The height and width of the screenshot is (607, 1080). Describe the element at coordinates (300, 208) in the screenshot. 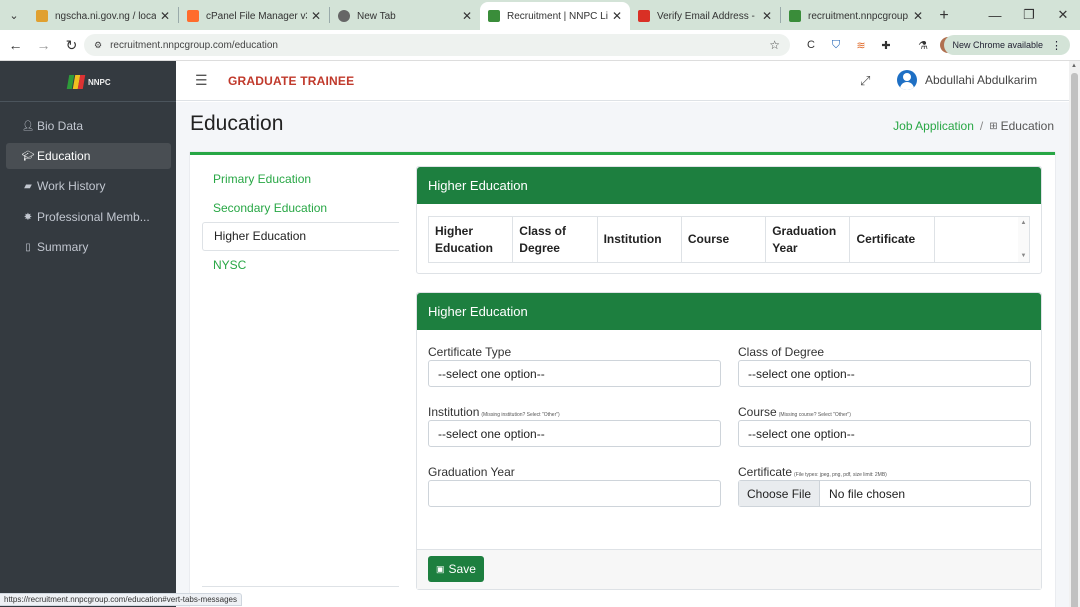

I see `tab-secondary-education: Secondary Education` at that location.